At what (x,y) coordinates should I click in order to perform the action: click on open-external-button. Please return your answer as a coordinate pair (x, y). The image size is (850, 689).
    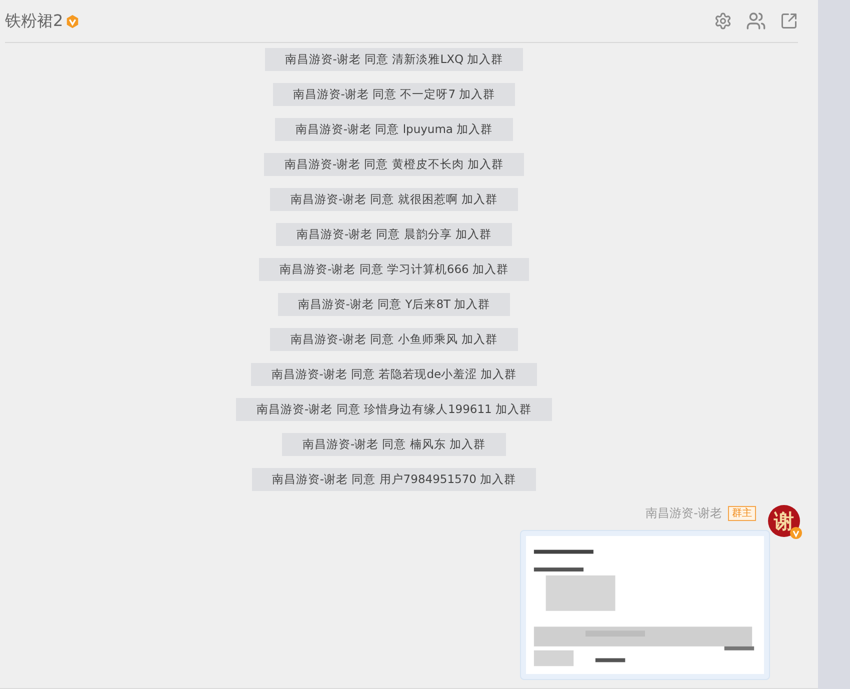
    Looking at the image, I should click on (789, 21).